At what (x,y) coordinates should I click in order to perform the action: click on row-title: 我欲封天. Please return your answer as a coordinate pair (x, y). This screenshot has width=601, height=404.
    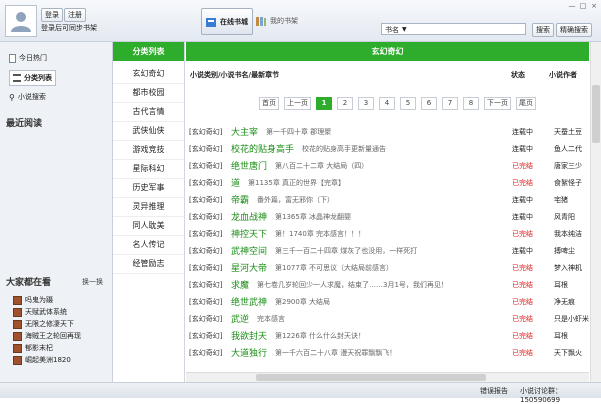
    Looking at the image, I should click on (249, 335).